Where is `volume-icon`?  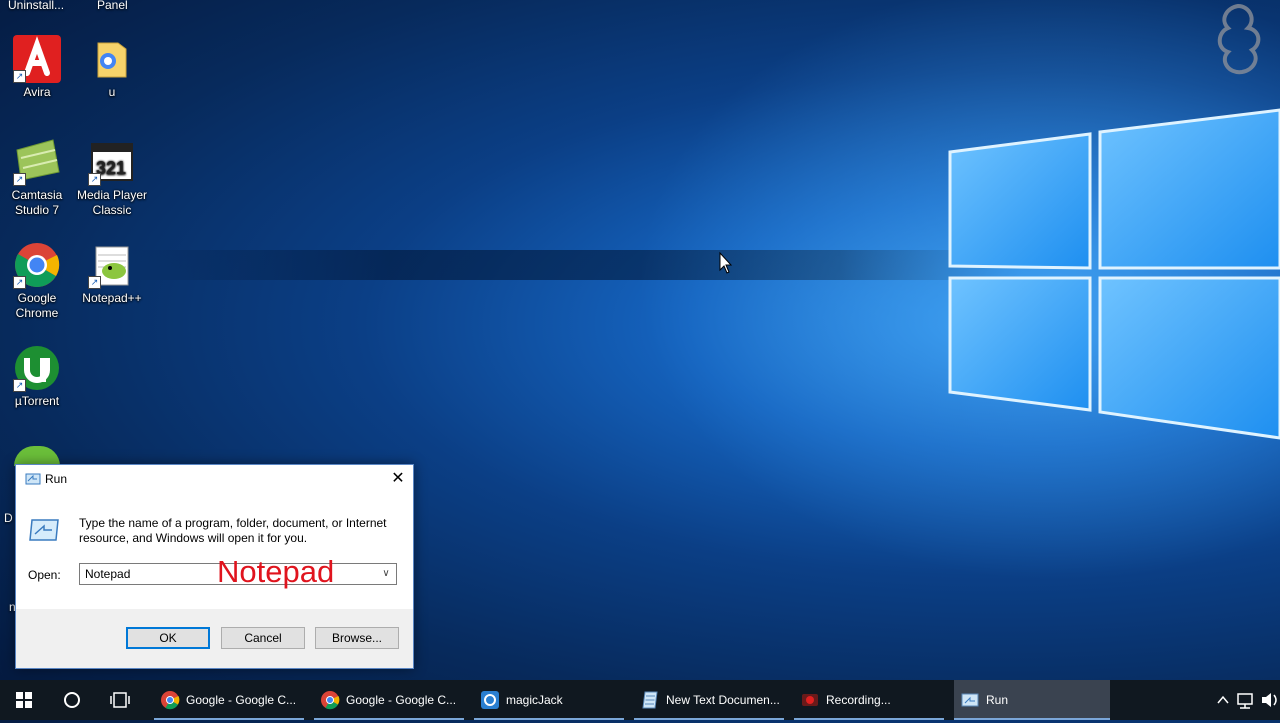 volume-icon is located at coordinates (1269, 700).